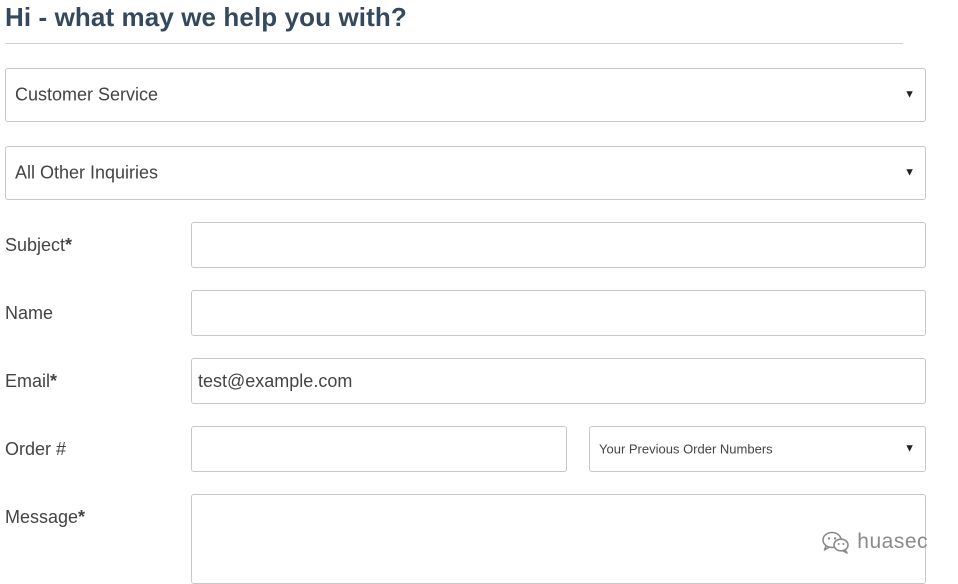 The height and width of the screenshot is (584, 958). I want to click on inquiry-type-select-value: All Other Inquiries, so click(87, 172).